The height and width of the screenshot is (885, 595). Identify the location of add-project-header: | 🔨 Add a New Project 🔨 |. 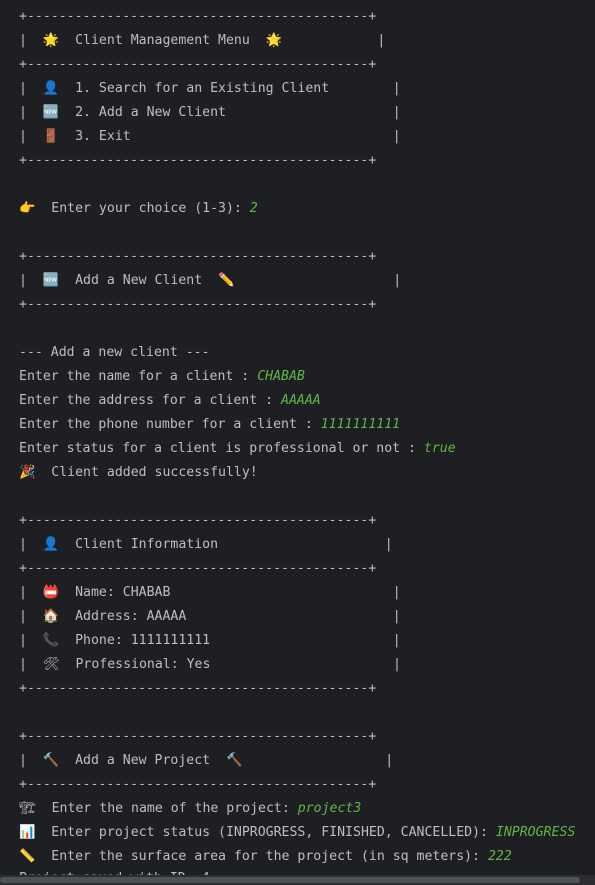
(206, 760).